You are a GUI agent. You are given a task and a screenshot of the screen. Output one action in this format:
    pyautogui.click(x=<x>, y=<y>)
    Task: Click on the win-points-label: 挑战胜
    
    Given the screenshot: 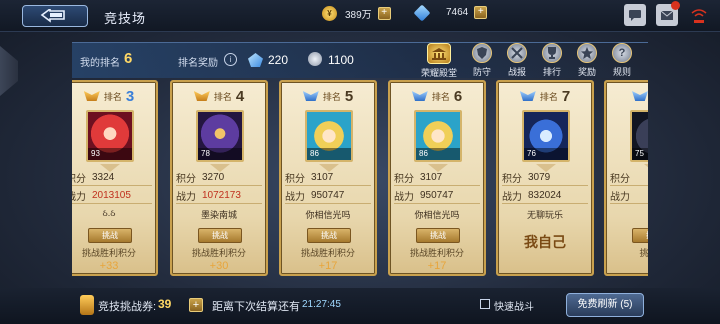 What is the action you would take?
    pyautogui.click(x=643, y=253)
    